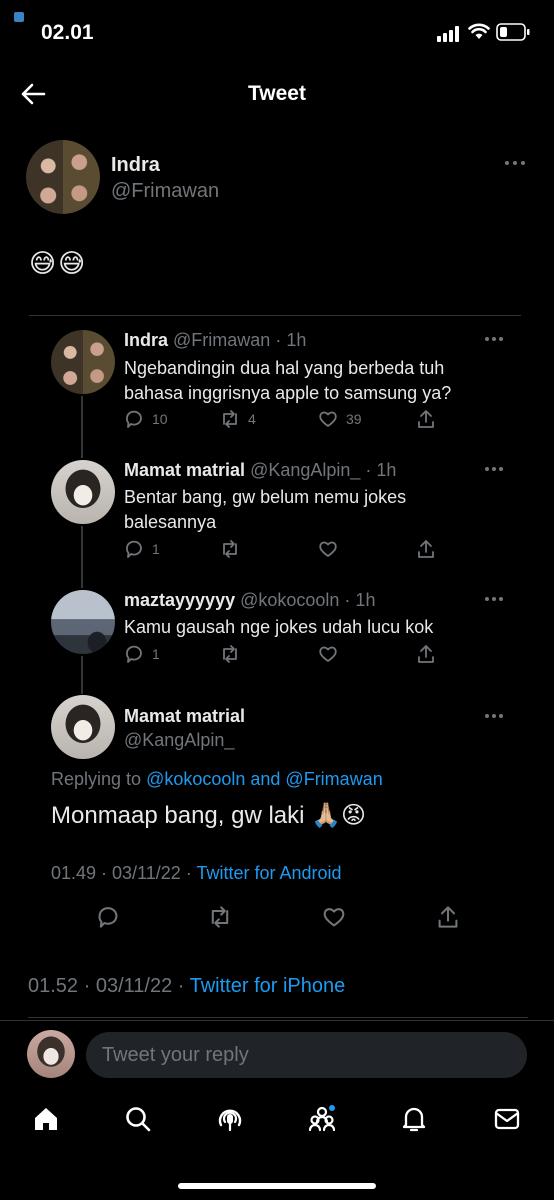 This screenshot has width=554, height=1200. What do you see at coordinates (238, 419) in the screenshot?
I see `retweet-button: 4` at bounding box center [238, 419].